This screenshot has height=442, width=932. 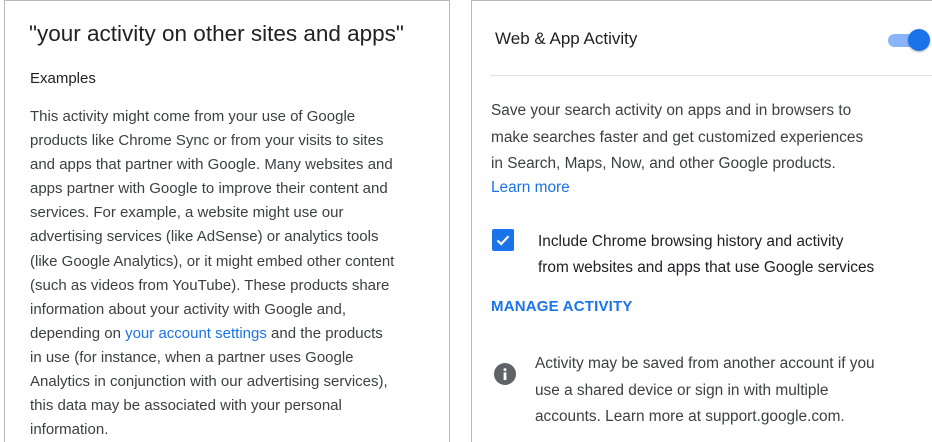 I want to click on web-app-activity-toggle, so click(x=909, y=40).